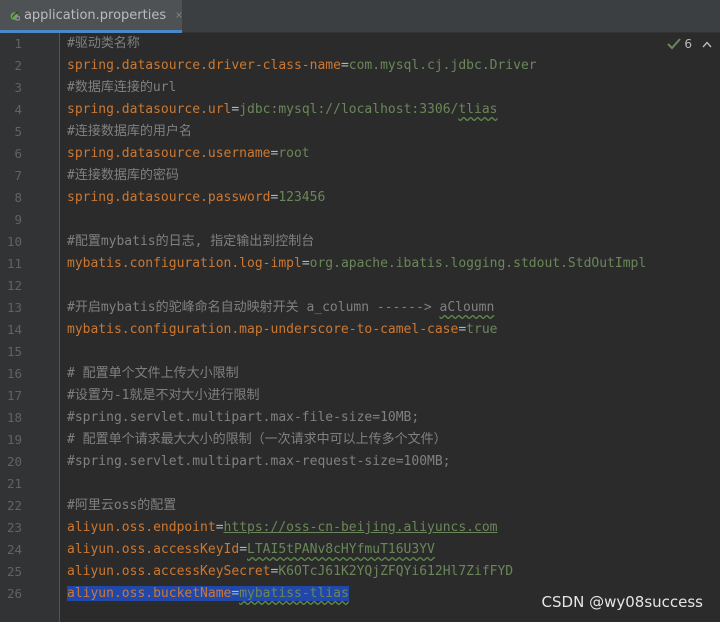 The image size is (720, 622). Describe the element at coordinates (18, 43) in the screenshot. I see `line-number: 1` at that location.